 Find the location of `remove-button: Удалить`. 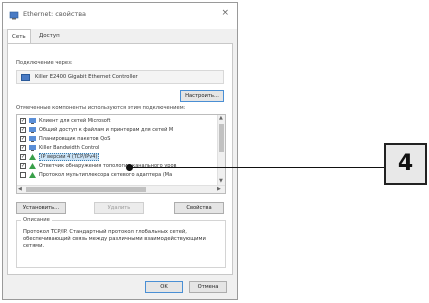

remove-button: Удалить is located at coordinates (119, 208).